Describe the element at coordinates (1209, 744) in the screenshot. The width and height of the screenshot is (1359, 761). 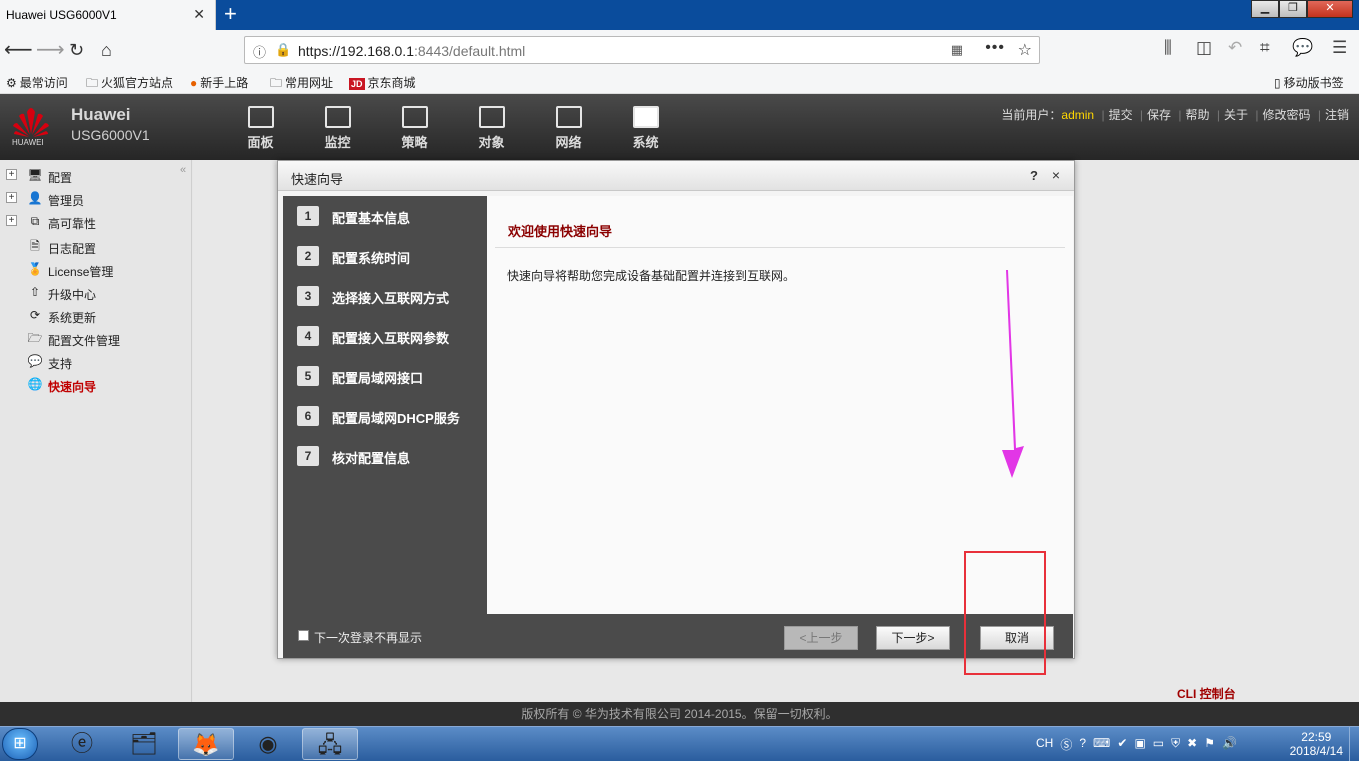
I see `flag-icon: ⚑` at that location.